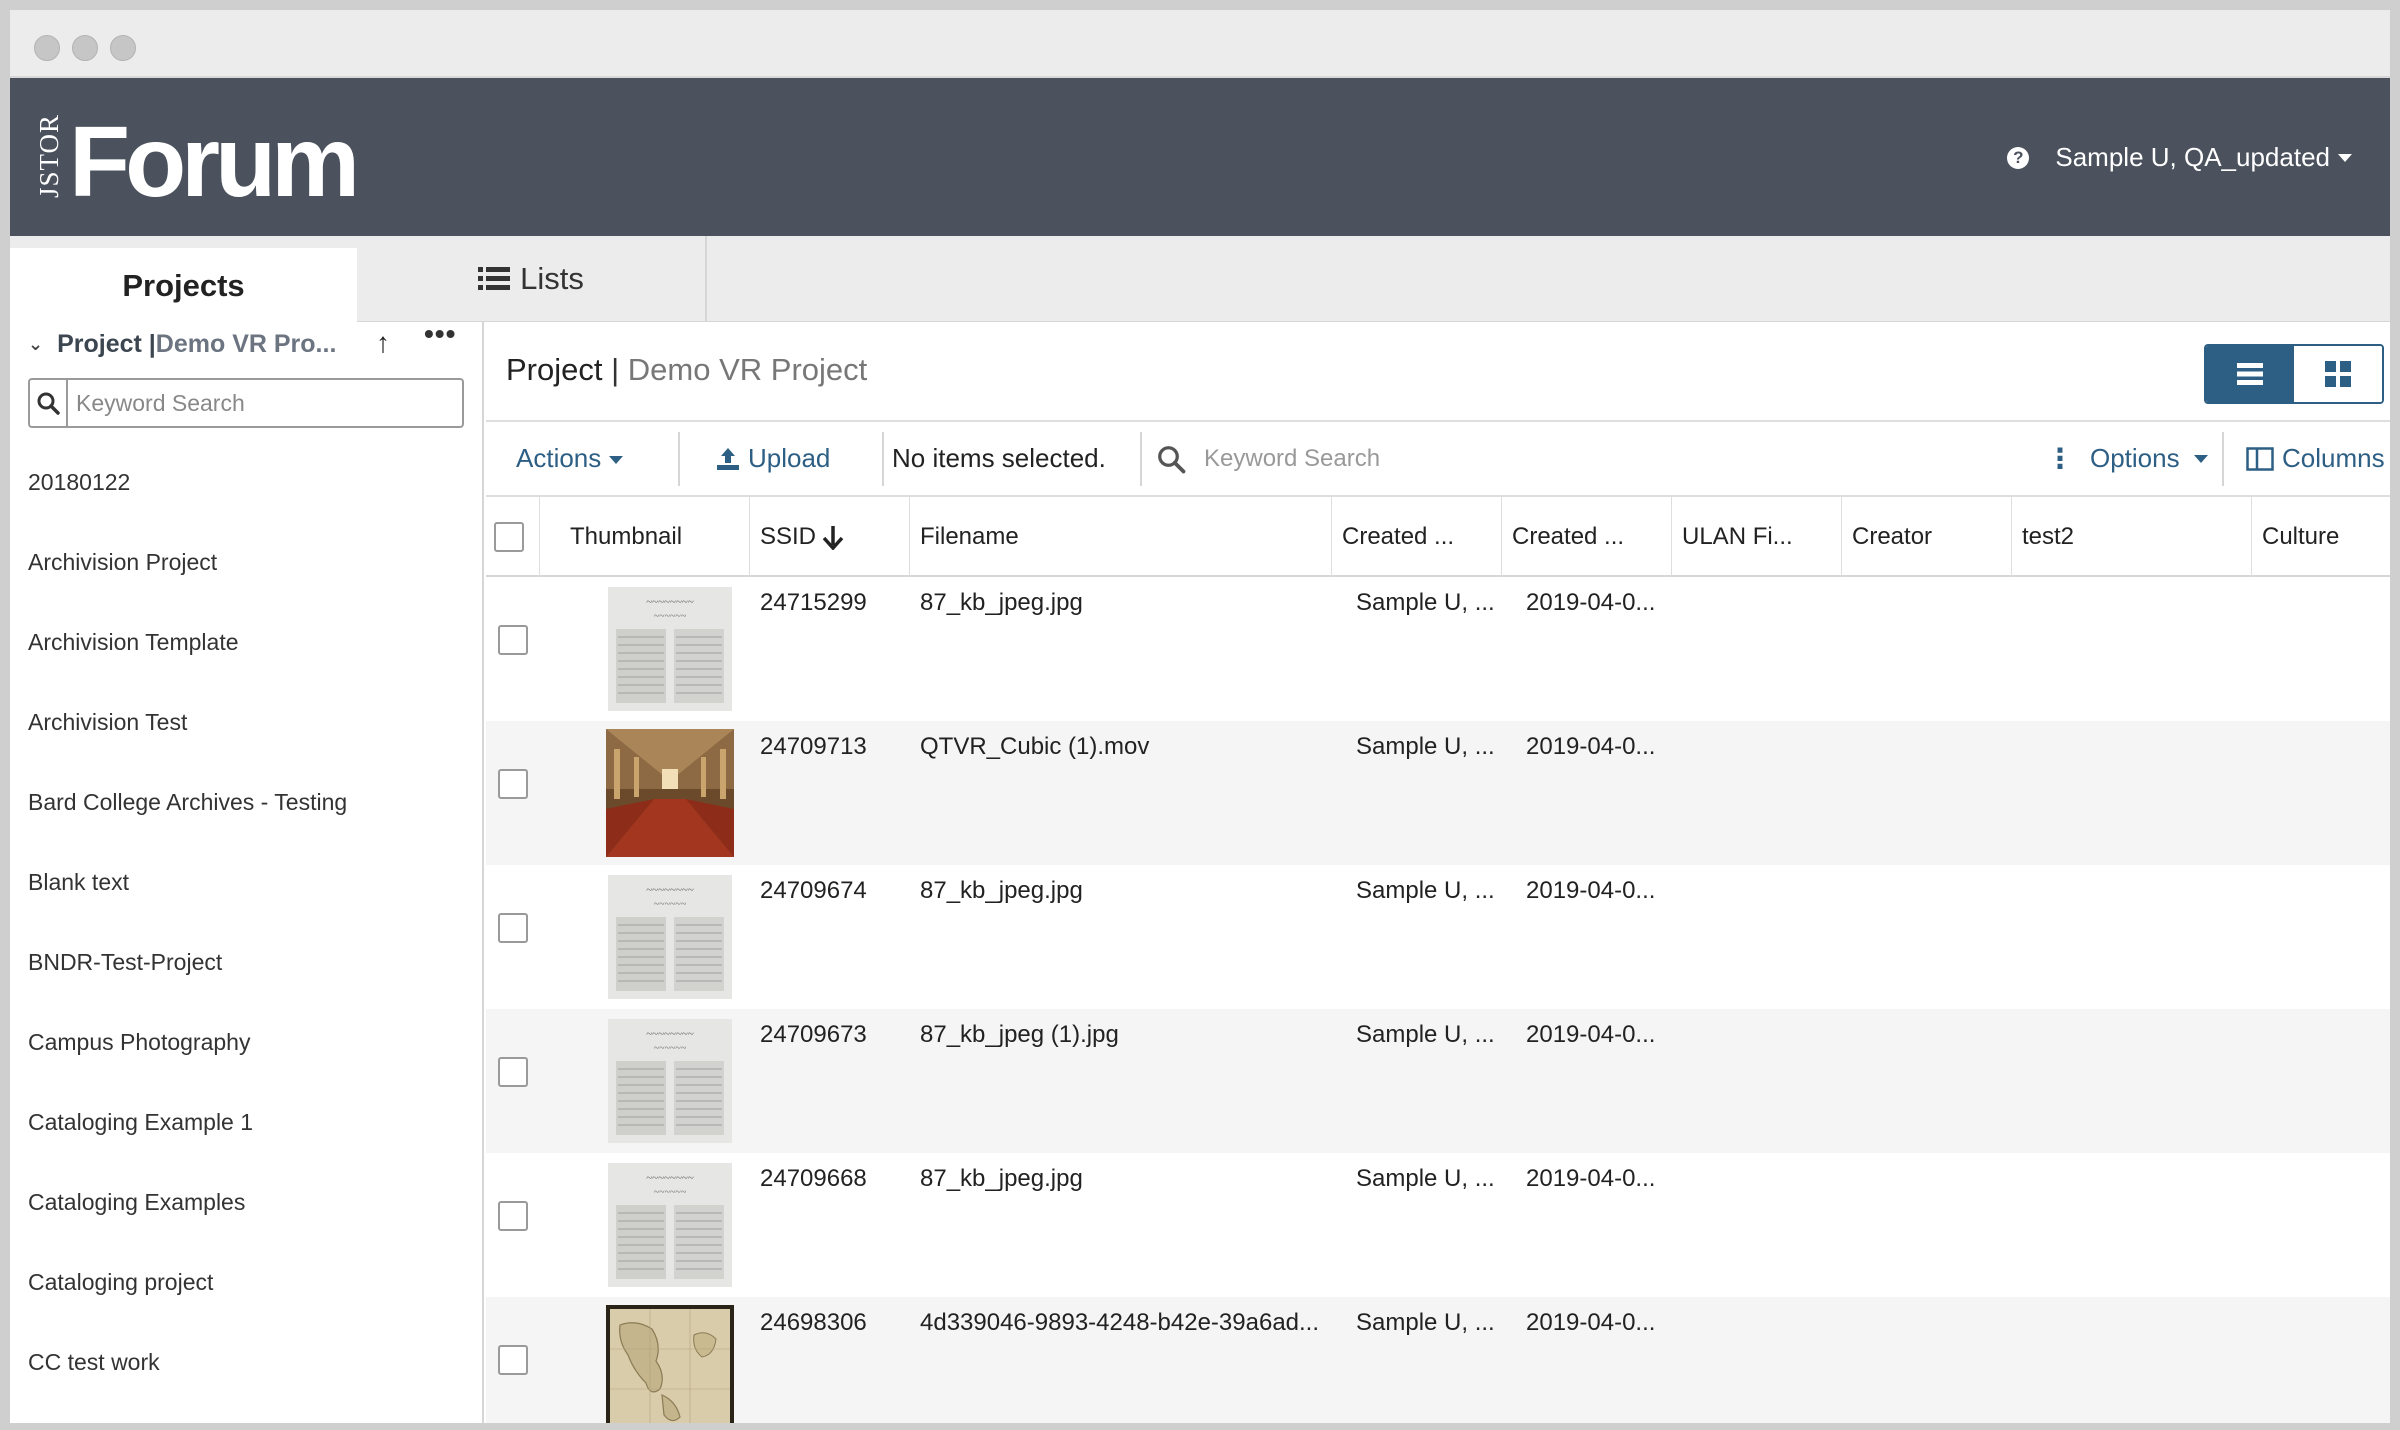  I want to click on sidebar-project-header: ⌄ Project | Demo VR Pro... ↑ •••, so click(246, 342).